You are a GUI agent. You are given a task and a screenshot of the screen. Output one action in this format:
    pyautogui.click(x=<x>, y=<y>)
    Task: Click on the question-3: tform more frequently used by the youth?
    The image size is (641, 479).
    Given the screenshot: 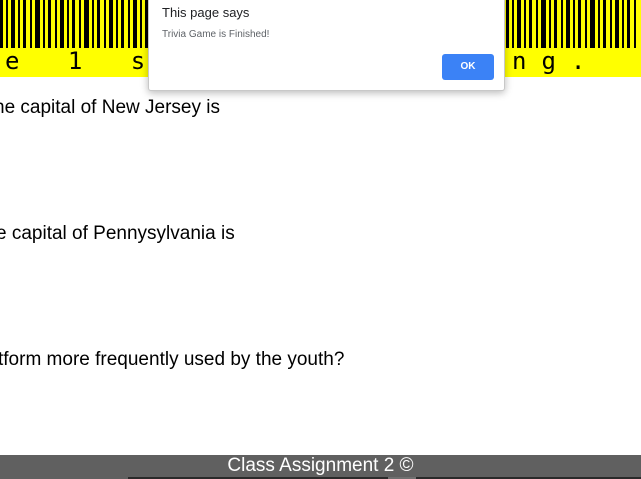 What is the action you would take?
    pyautogui.click(x=172, y=359)
    